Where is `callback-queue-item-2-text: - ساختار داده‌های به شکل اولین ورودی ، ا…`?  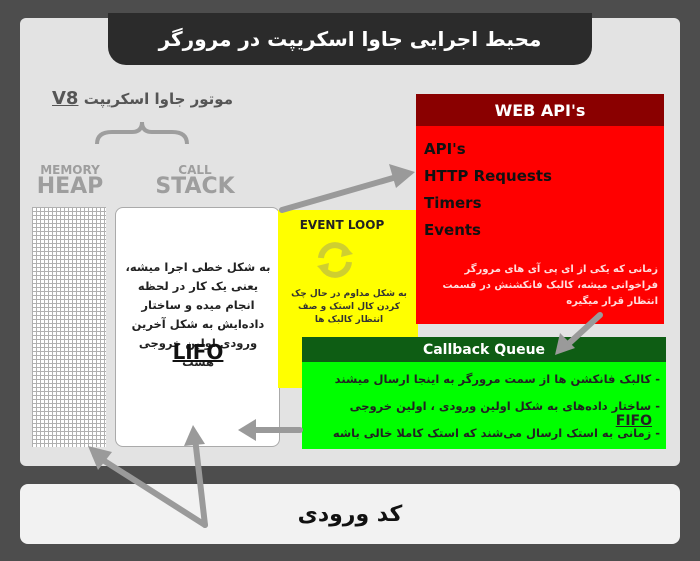 callback-queue-item-2-text: - ساختار داده‌های به شکل اولین ورودی ، ا… is located at coordinates (504, 406).